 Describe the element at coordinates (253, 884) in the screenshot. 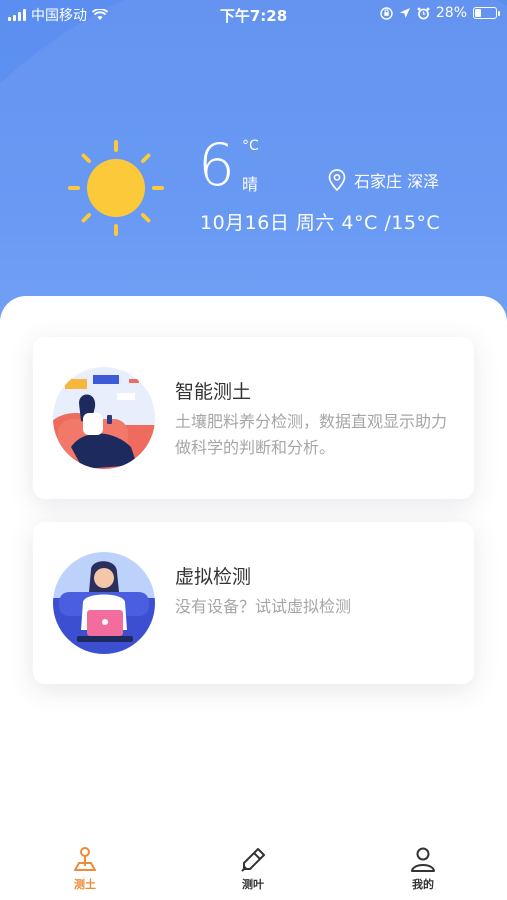

I see `tab-label: 测叶` at that location.